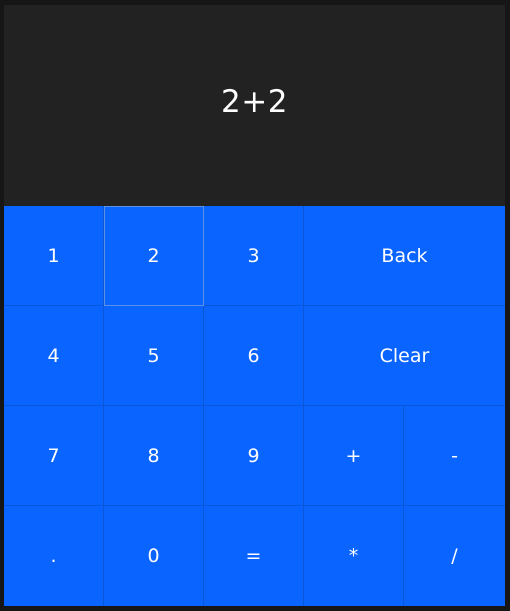 The height and width of the screenshot is (611, 510). Describe the element at coordinates (254, 356) in the screenshot. I see `key-6: 6` at that location.